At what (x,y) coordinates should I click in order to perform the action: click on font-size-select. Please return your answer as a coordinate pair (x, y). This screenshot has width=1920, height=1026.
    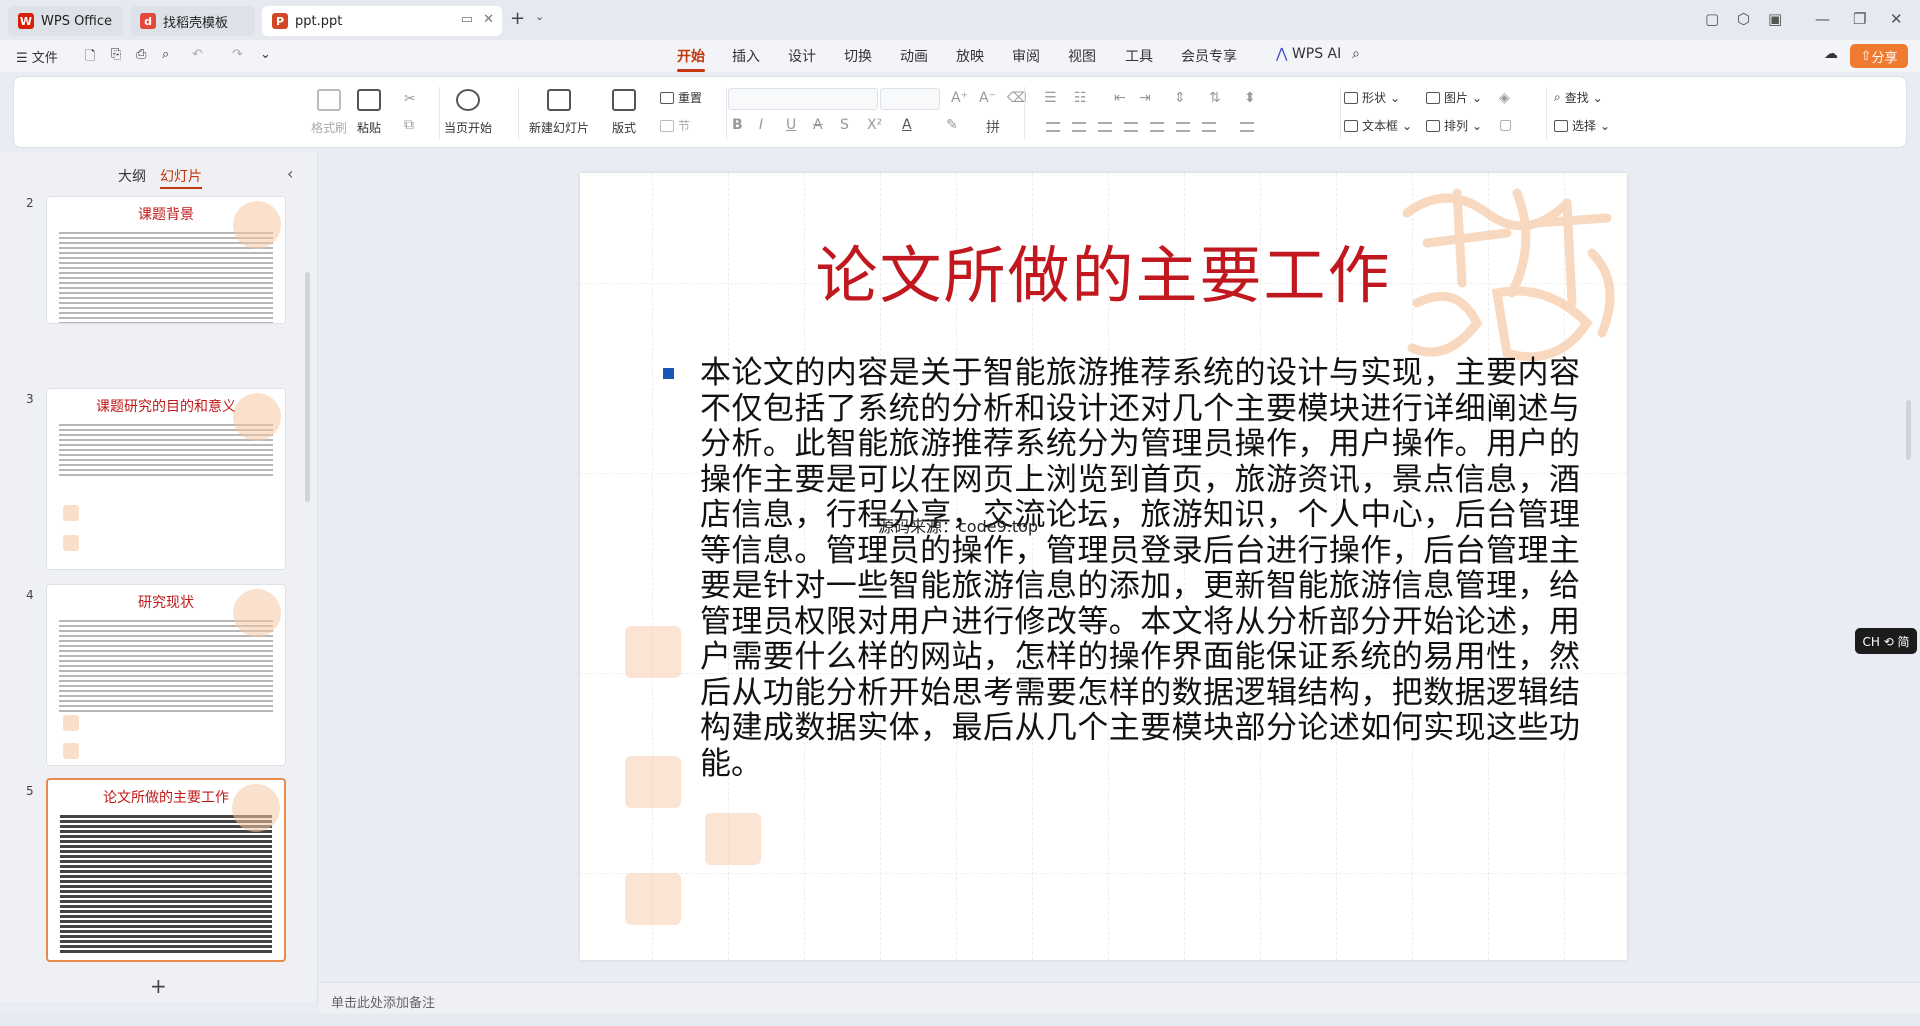
    Looking at the image, I should click on (910, 99).